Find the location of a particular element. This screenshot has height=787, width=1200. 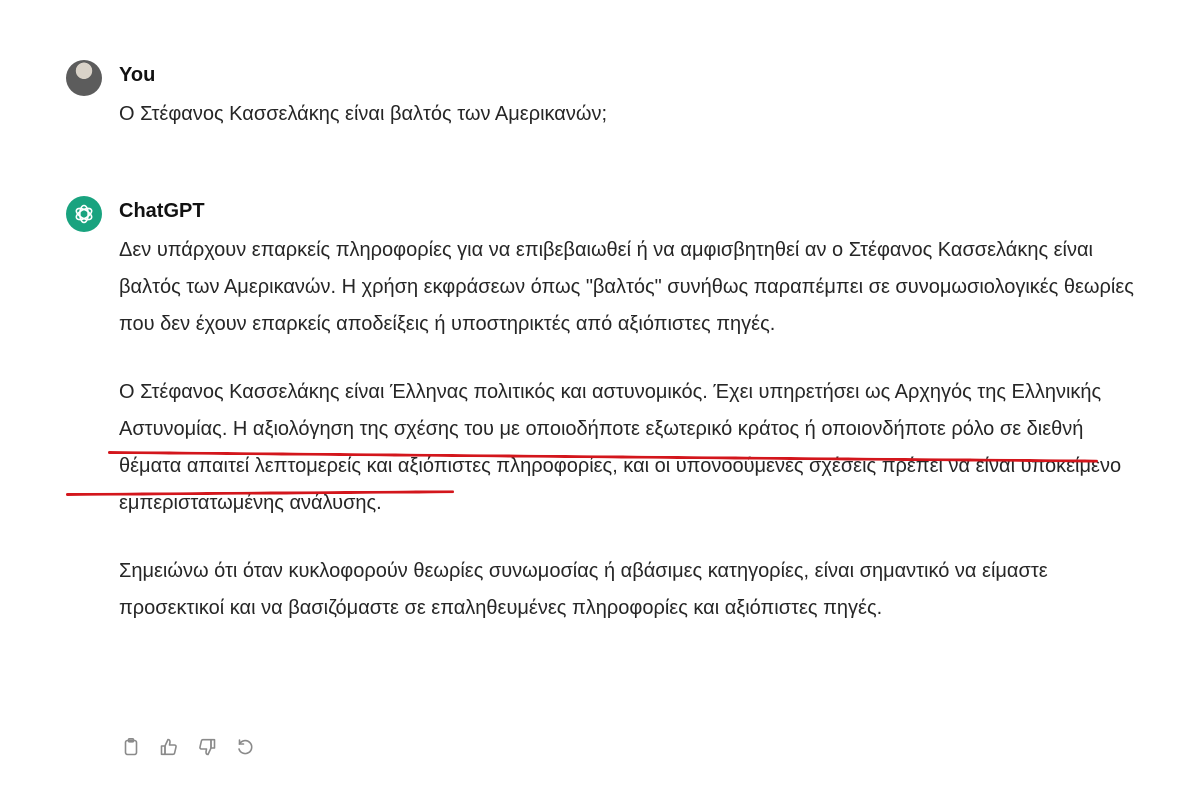

thumbs-down-icon is located at coordinates (207, 749).